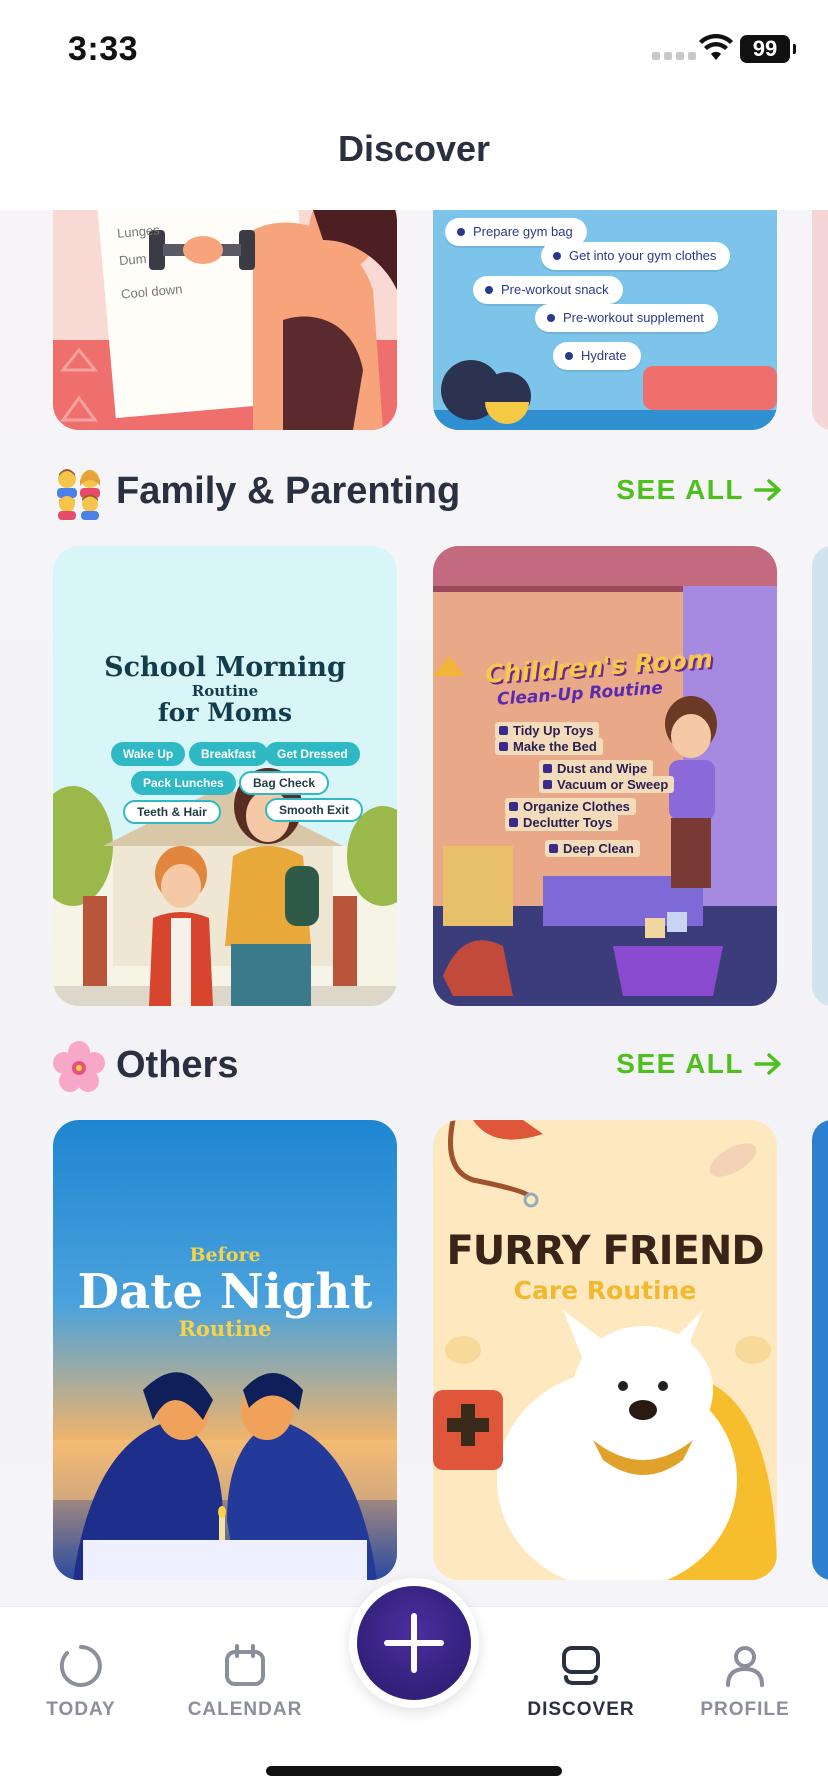 This screenshot has height=1792, width=828. Describe the element at coordinates (78, 494) in the screenshot. I see `family-emoji-icon` at that location.